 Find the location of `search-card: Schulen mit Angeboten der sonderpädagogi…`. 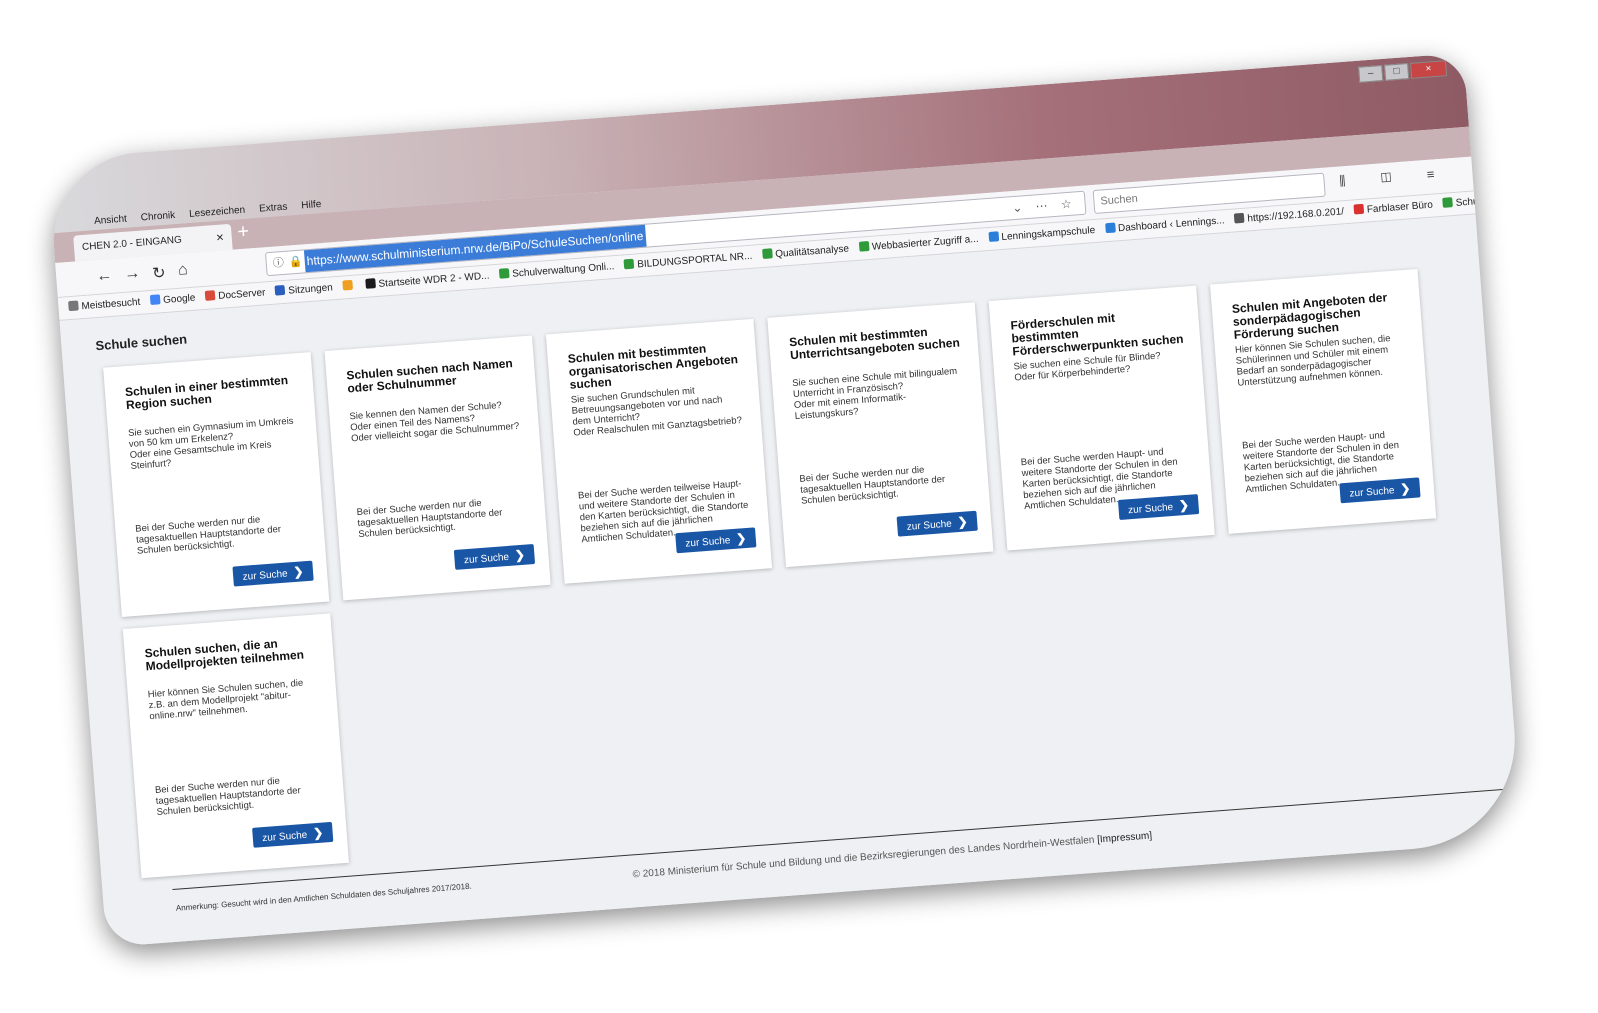

search-card: Schulen mit Angeboten der sonderpädagogi… is located at coordinates (1323, 401).